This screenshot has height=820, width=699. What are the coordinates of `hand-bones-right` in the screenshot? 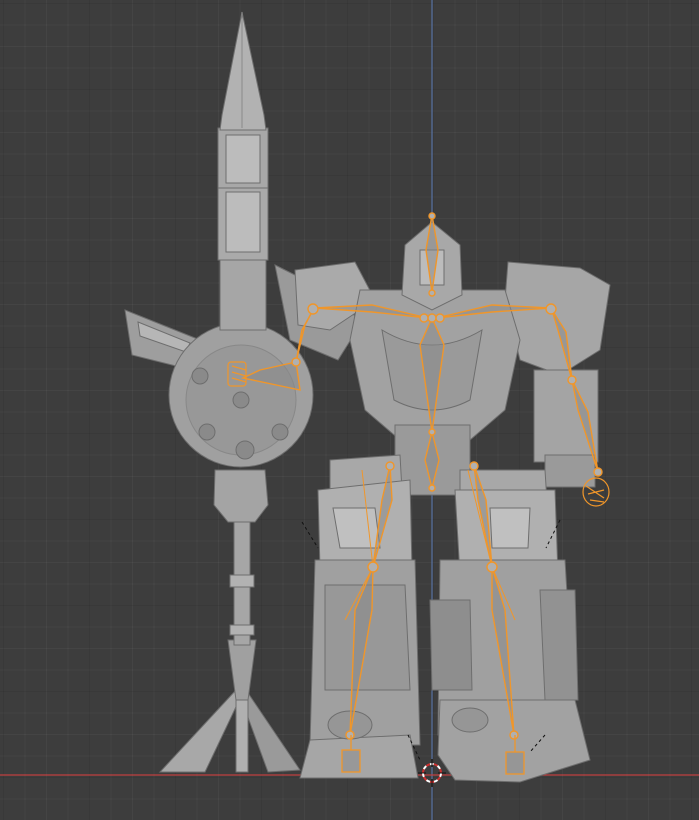 It's located at (596, 492).